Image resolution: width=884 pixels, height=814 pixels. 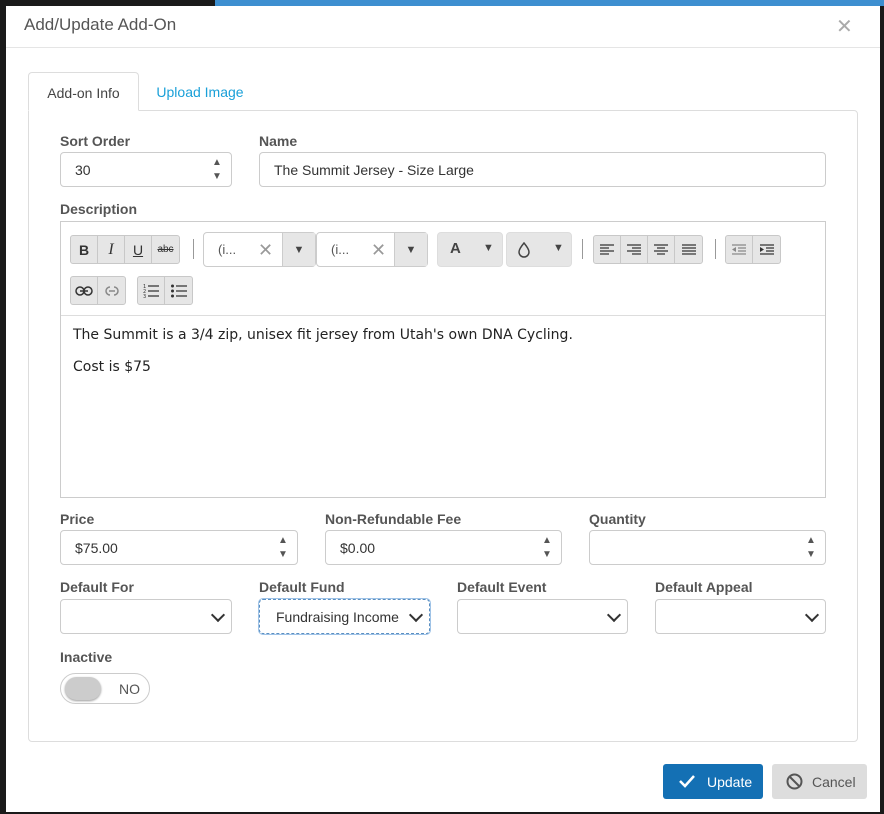 What do you see at coordinates (844, 26) in the screenshot?
I see `close-icon: ✕` at bounding box center [844, 26].